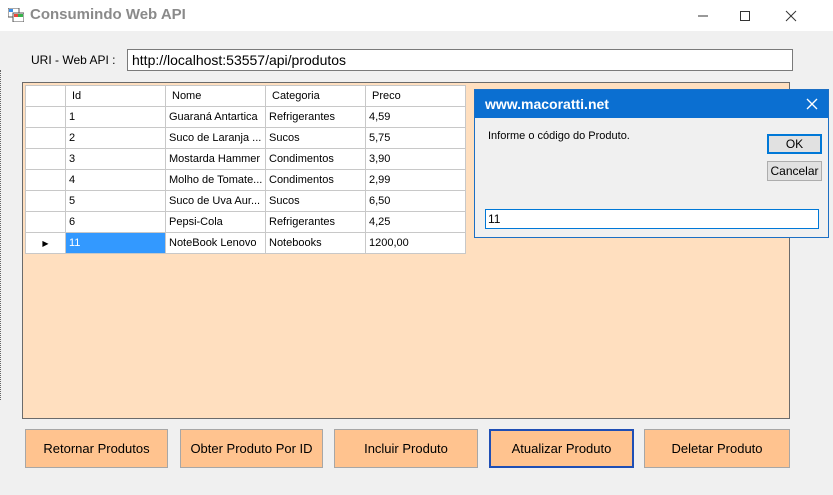 This screenshot has width=833, height=495. What do you see at coordinates (215, 222) in the screenshot?
I see `cell-nome: Pepsi-Cola` at bounding box center [215, 222].